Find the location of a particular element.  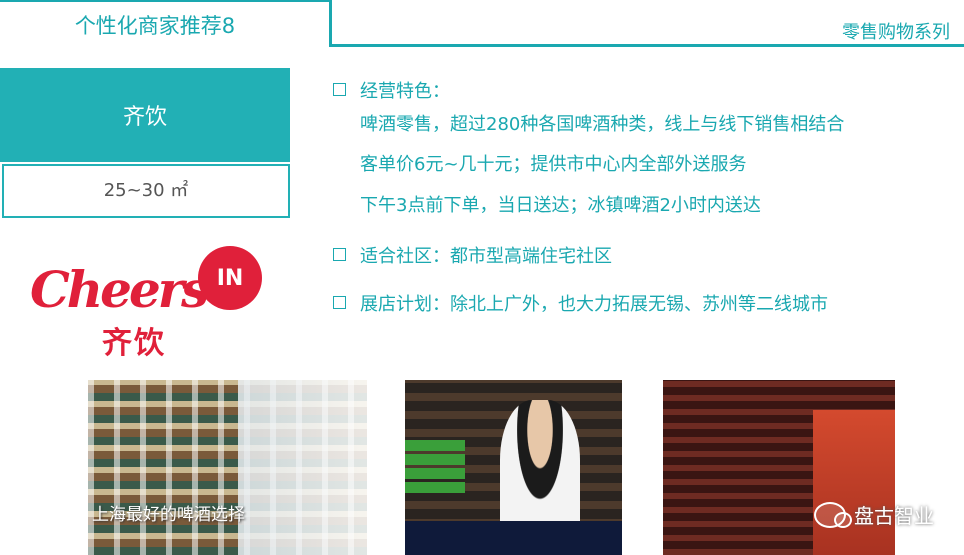

community-bullet: 适合社区：都市型高端住宅社区 is located at coordinates (472, 255).